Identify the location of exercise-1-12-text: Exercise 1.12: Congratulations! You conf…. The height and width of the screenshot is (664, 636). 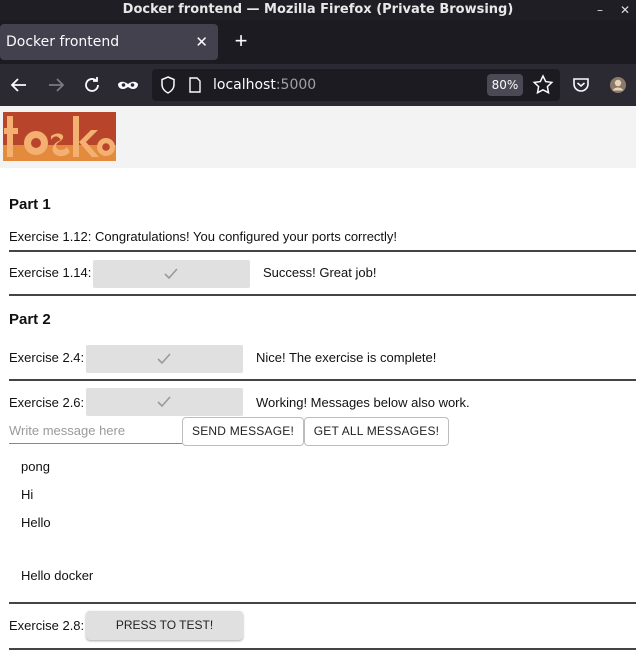
(203, 236).